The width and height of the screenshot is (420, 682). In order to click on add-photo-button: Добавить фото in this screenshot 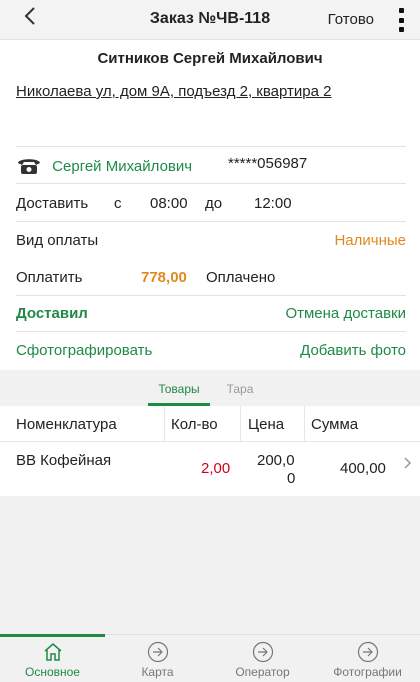, I will do `click(353, 350)`.